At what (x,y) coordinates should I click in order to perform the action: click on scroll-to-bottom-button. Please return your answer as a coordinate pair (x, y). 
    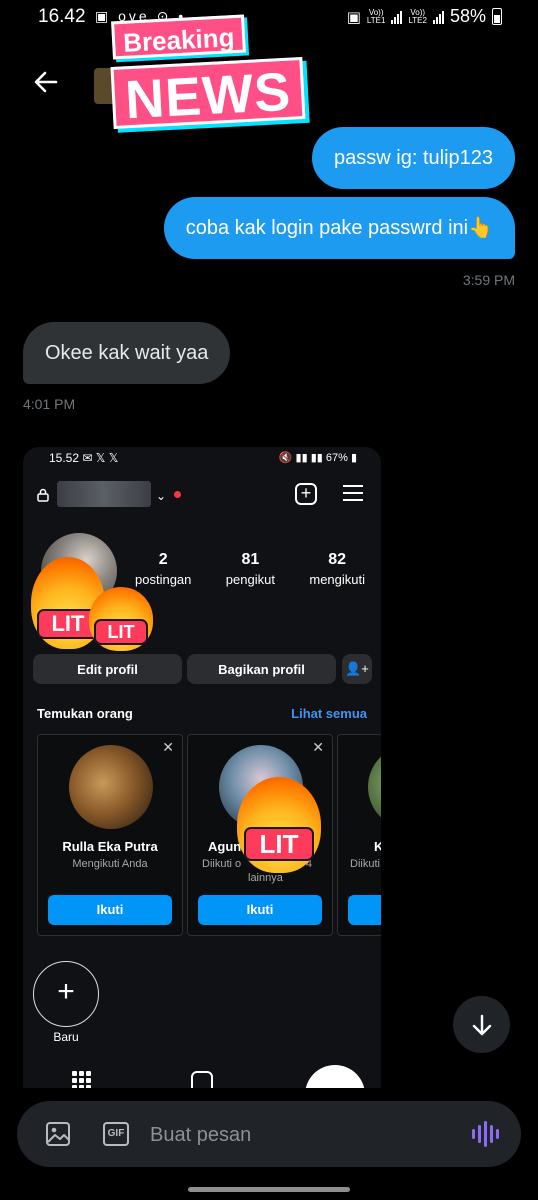
    Looking at the image, I should click on (481, 1024).